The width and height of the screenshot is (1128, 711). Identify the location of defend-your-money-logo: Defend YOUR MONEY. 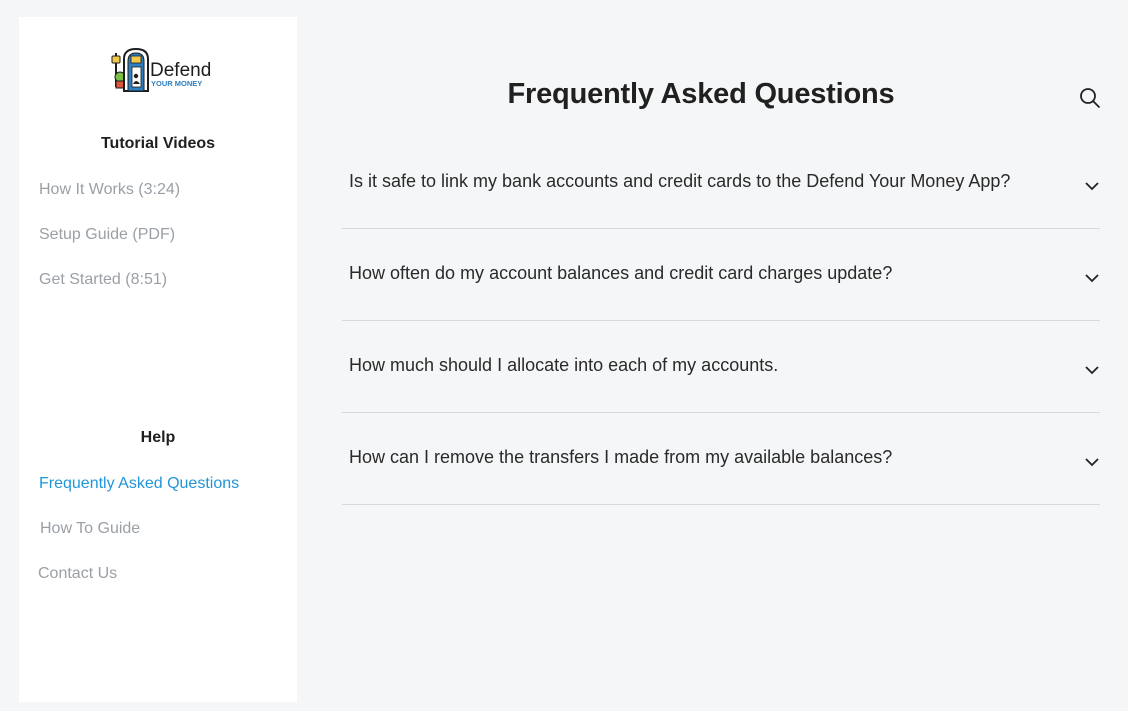
(162, 70).